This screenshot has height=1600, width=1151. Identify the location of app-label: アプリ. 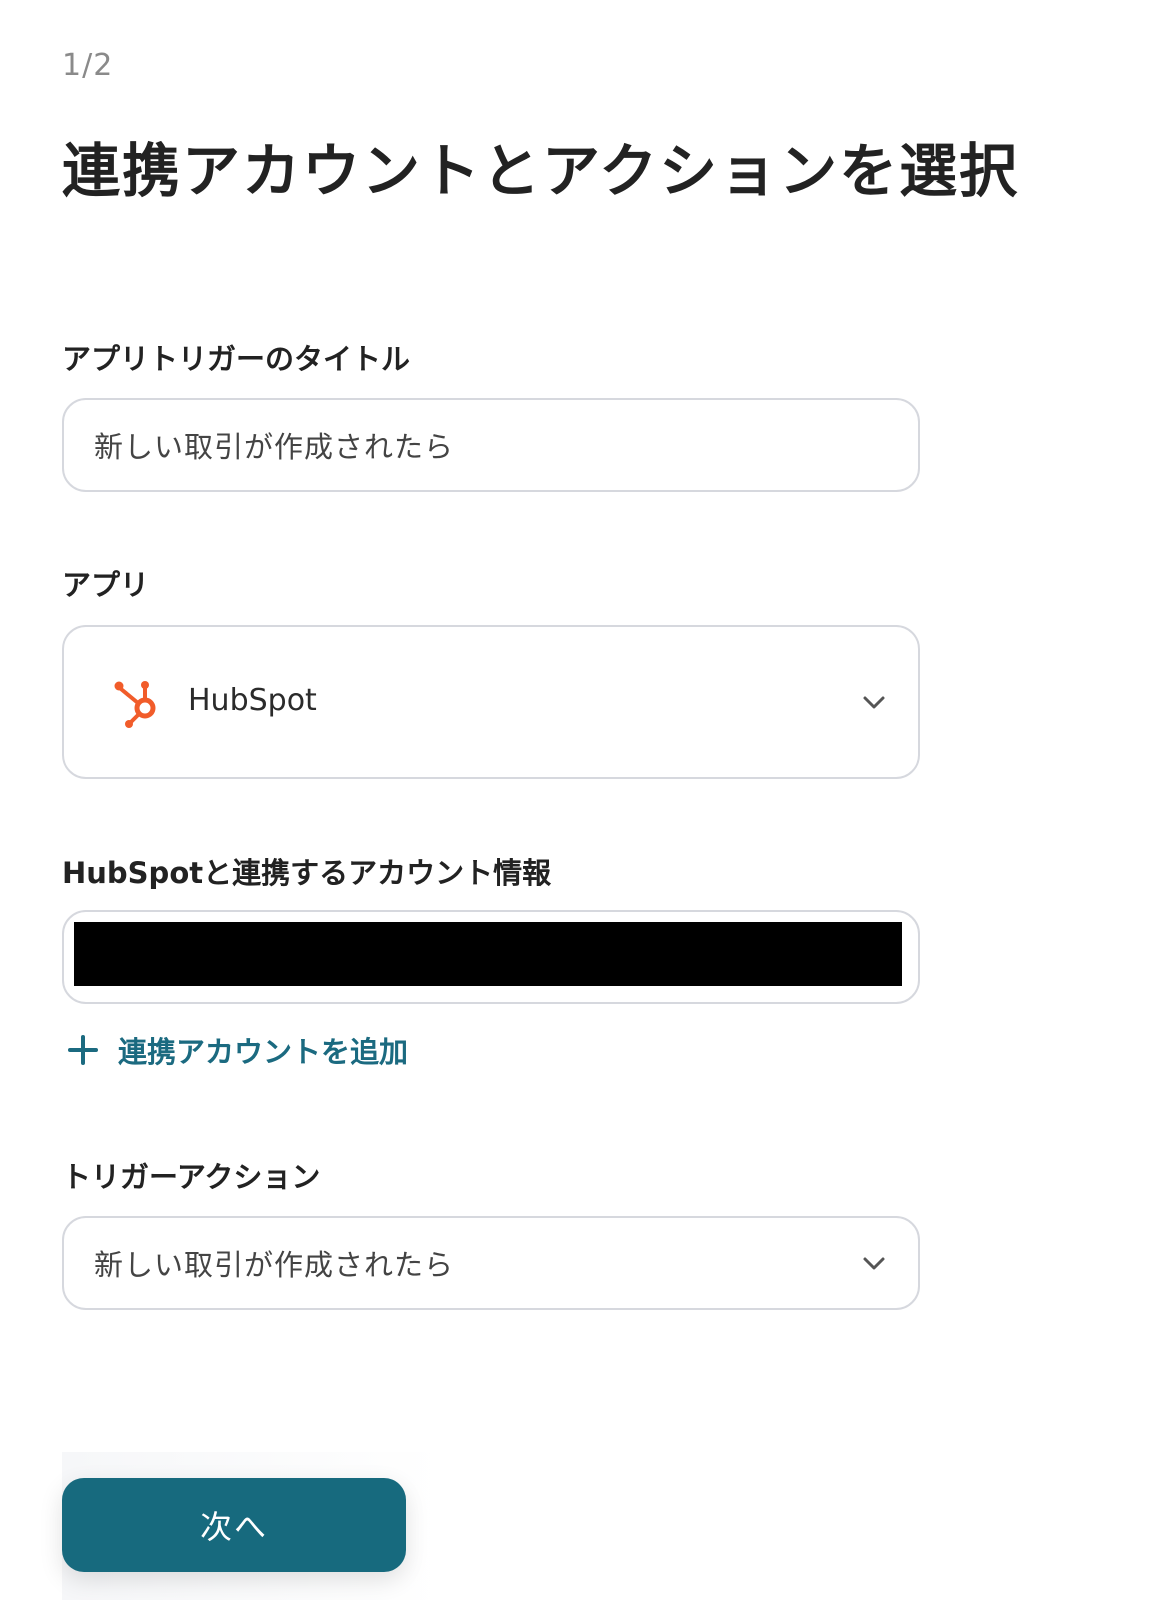
(106, 585).